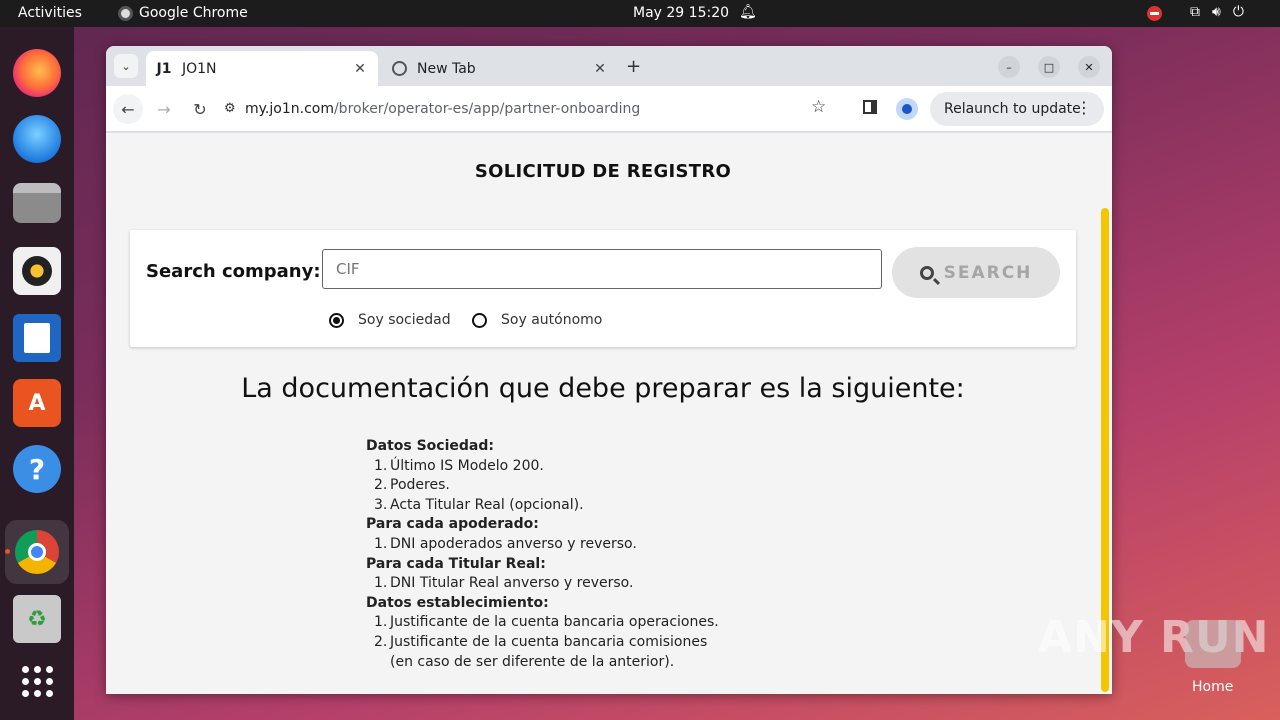 The width and height of the screenshot is (1280, 720). Describe the element at coordinates (446, 68) in the screenshot. I see `tab-title: New Tab` at that location.